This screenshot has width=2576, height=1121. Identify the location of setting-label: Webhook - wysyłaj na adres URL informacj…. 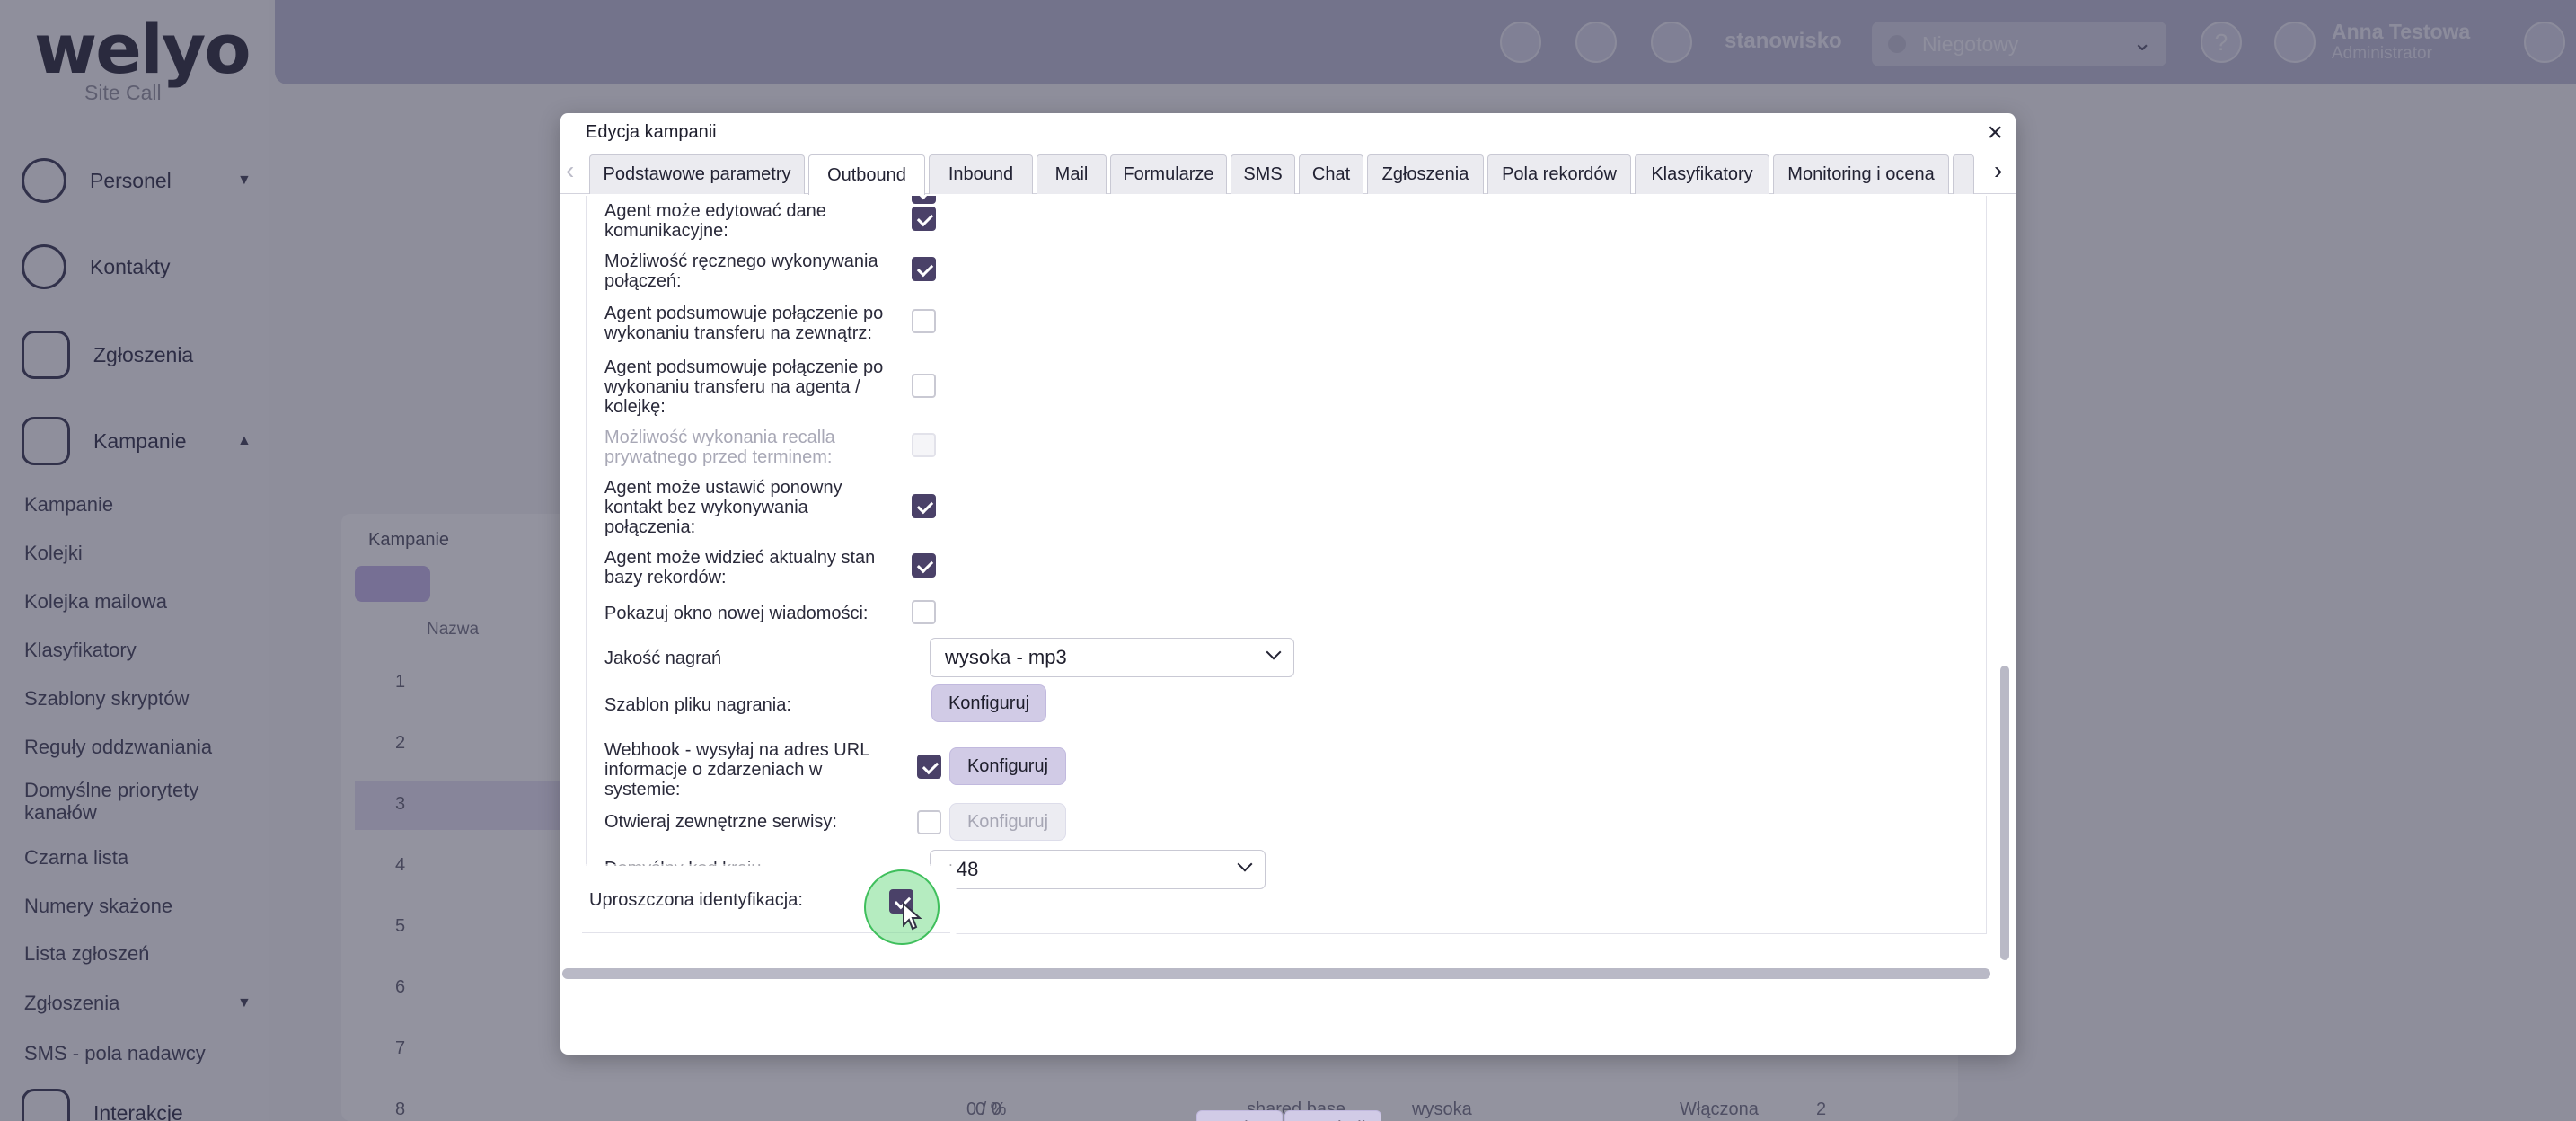
(736, 769).